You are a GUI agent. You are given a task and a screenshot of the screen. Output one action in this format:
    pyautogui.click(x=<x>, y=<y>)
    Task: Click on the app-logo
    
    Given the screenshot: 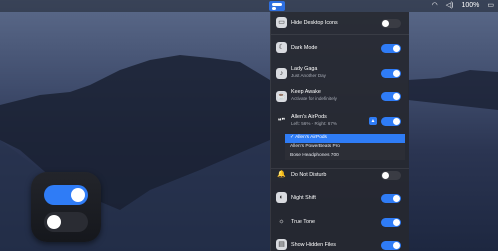 What is the action you would take?
    pyautogui.click(x=66, y=207)
    